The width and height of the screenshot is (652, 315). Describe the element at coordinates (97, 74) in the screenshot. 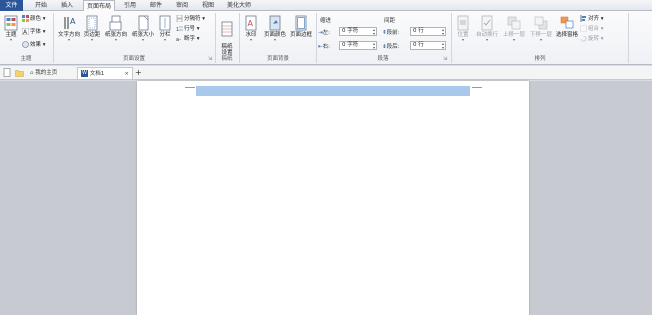

I see `document-tab-label: 文档1` at that location.